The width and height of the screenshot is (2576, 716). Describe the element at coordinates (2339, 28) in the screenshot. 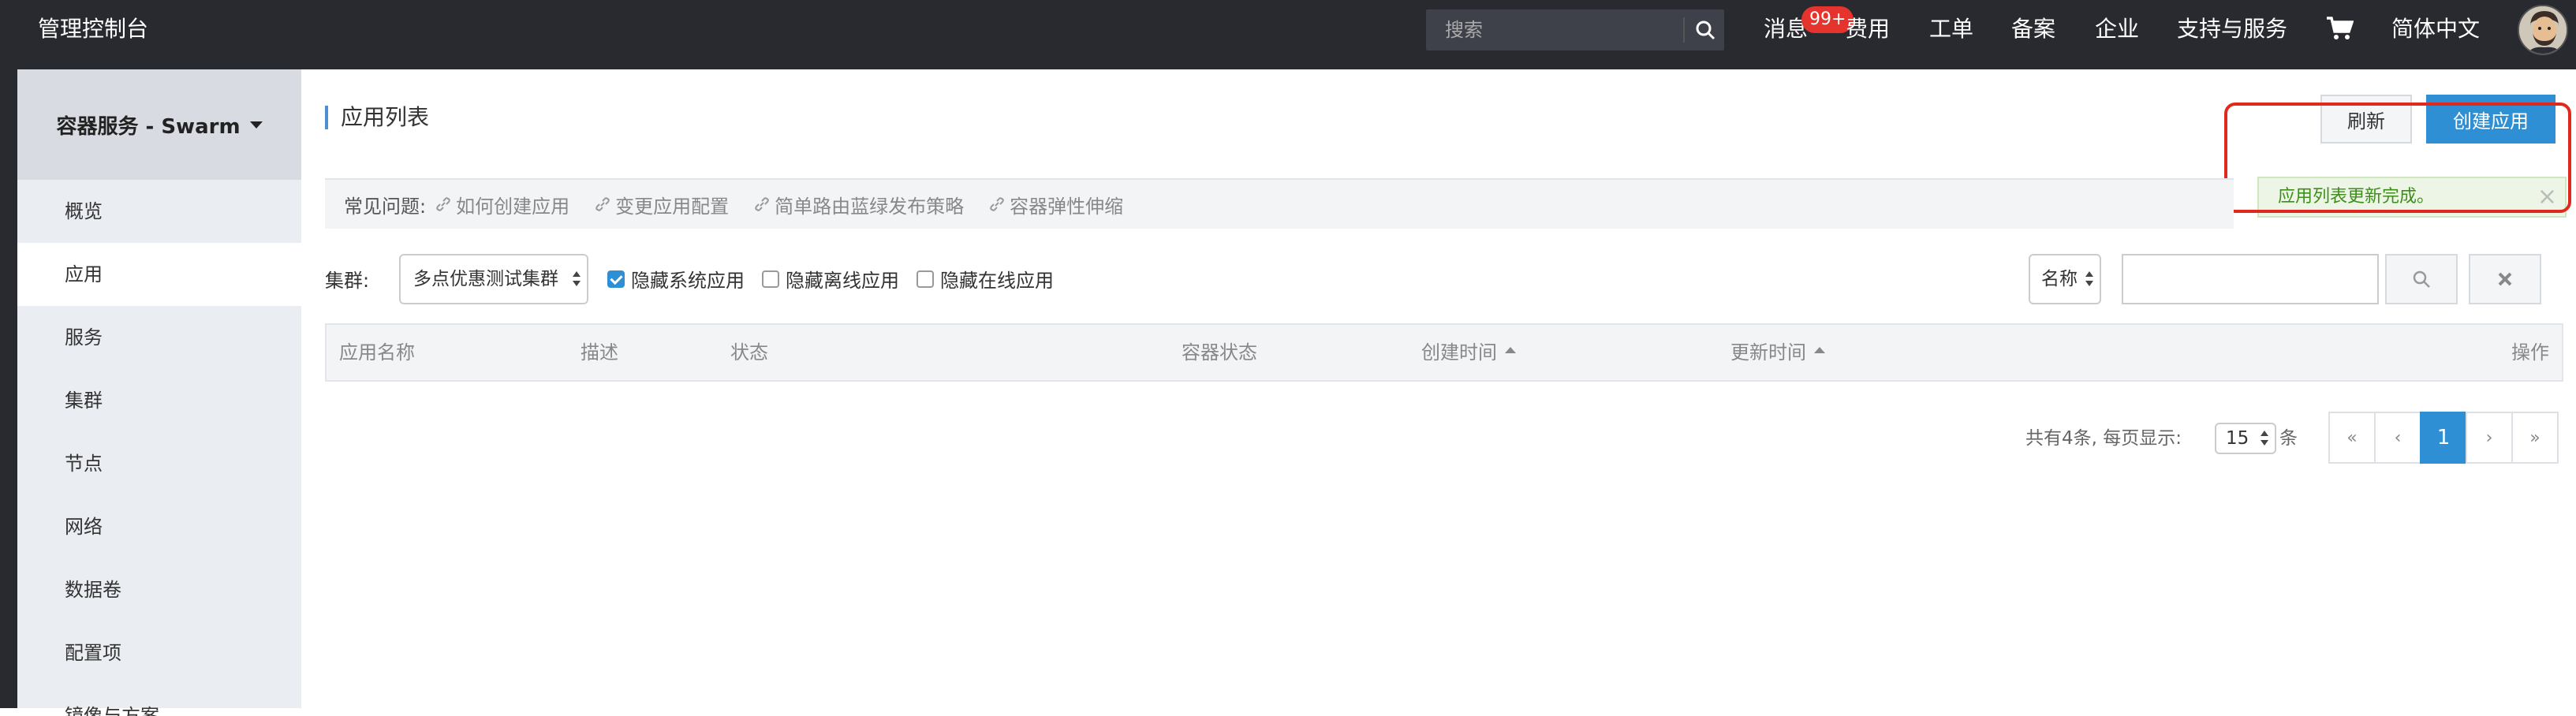

I see `shopping-cart-icon` at that location.